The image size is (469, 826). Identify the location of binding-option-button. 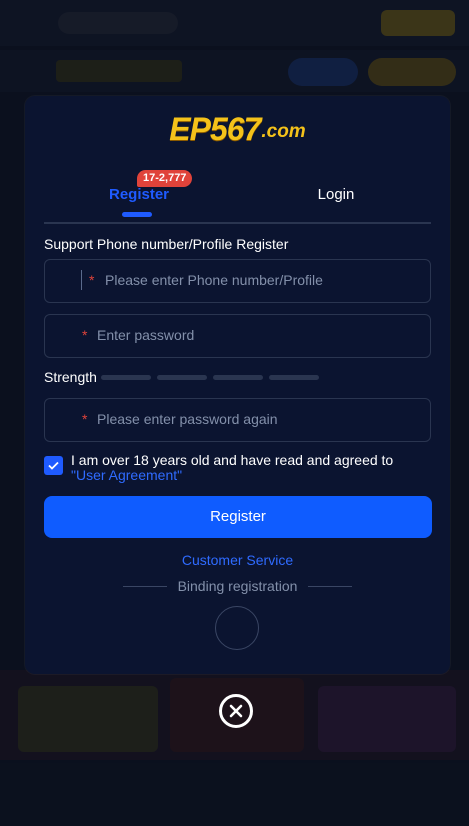
(237, 628).